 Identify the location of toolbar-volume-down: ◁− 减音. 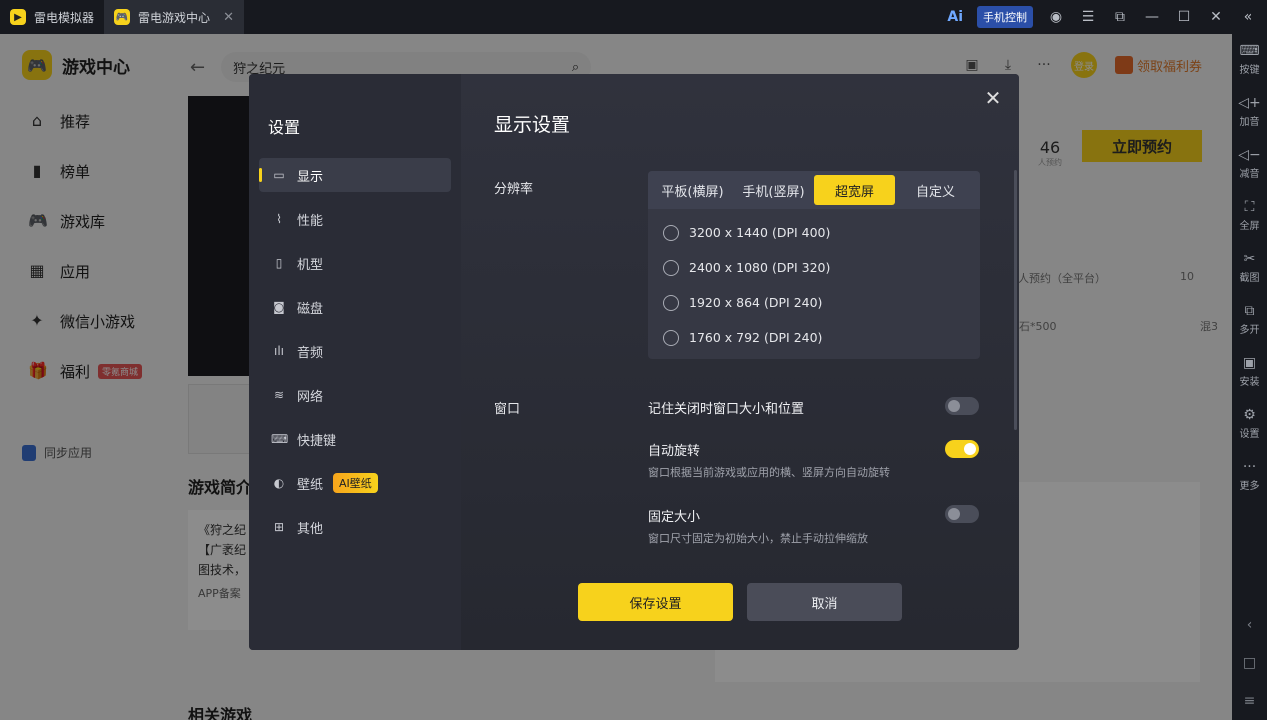
(1249, 164).